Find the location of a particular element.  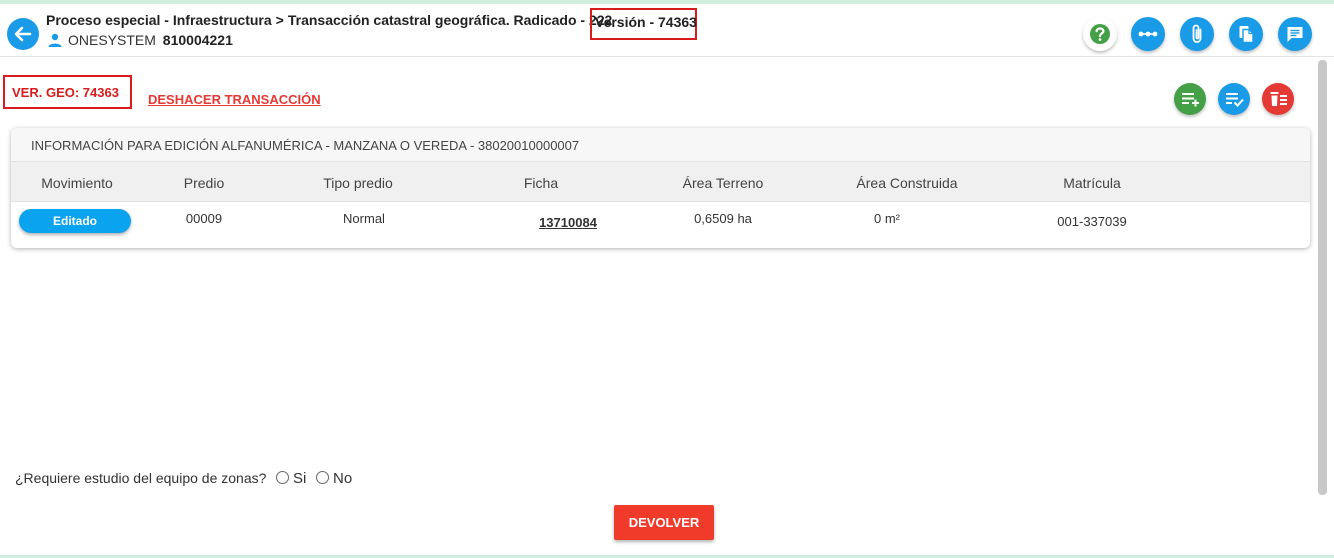

movement-status-button: Editado is located at coordinates (75, 221).